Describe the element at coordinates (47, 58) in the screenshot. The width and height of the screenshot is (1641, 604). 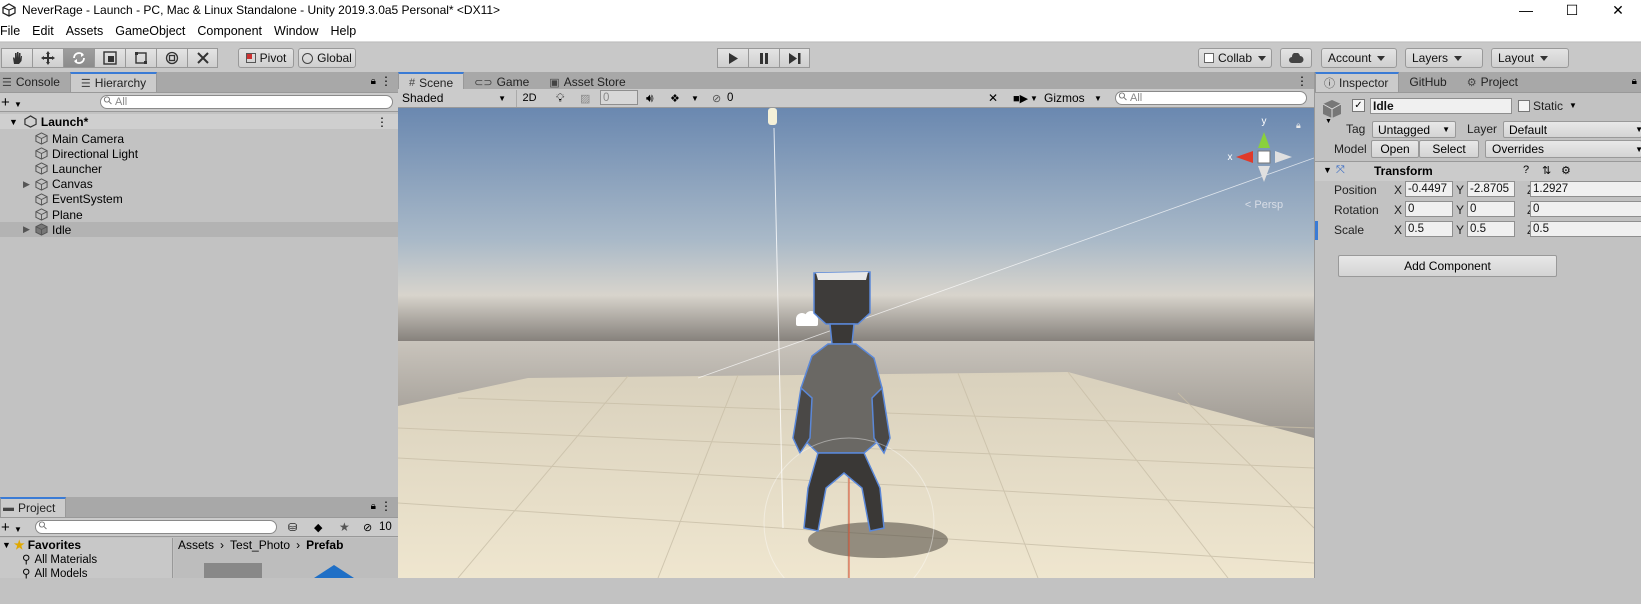
I see `move-tool-icon` at that location.